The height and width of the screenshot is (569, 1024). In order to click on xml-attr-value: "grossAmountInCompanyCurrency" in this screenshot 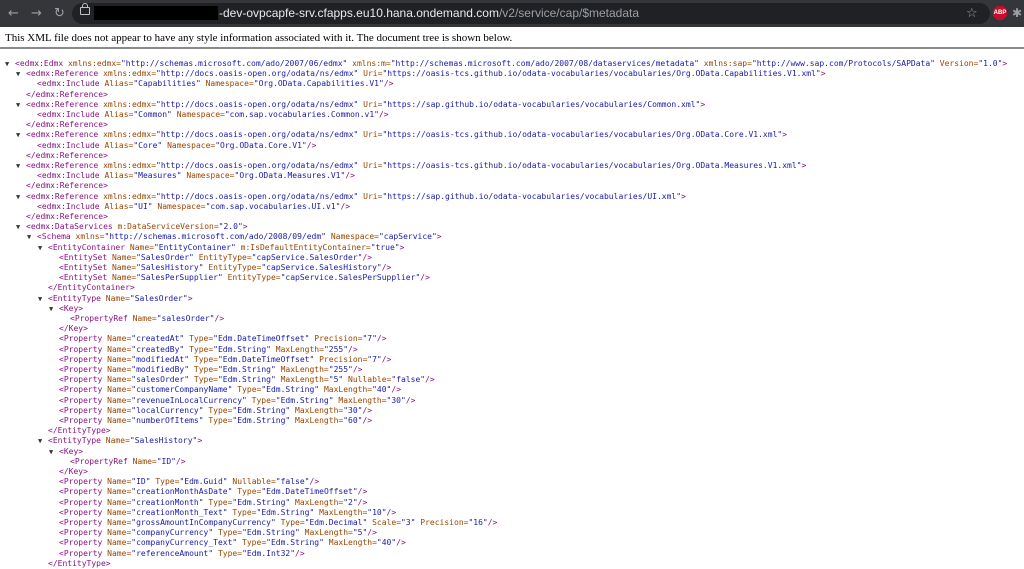, I will do `click(203, 522)`.